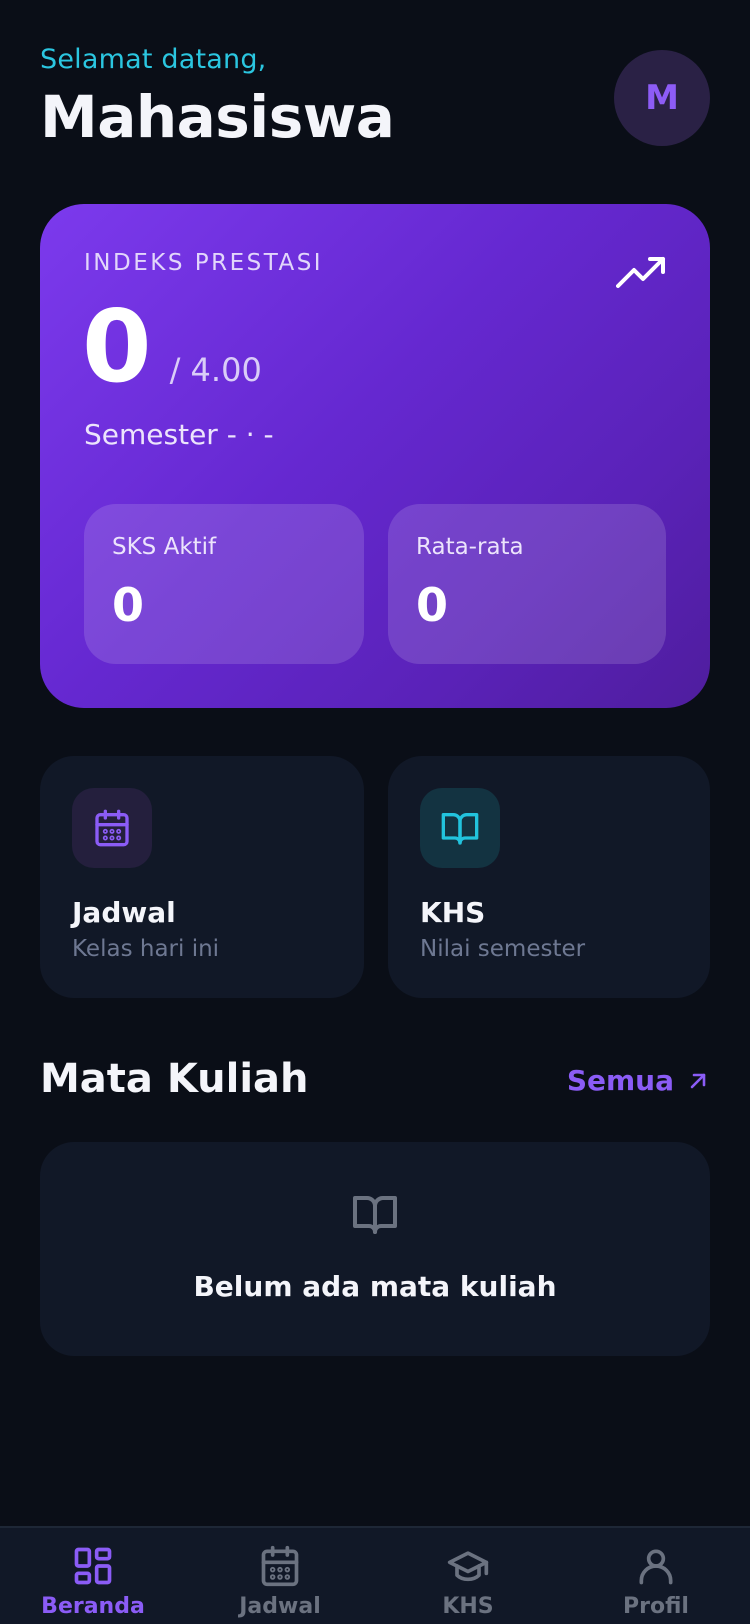 This screenshot has width=750, height=1624. What do you see at coordinates (224, 584) in the screenshot?
I see `sks-aktif-stat: SKS Aktif 0` at bounding box center [224, 584].